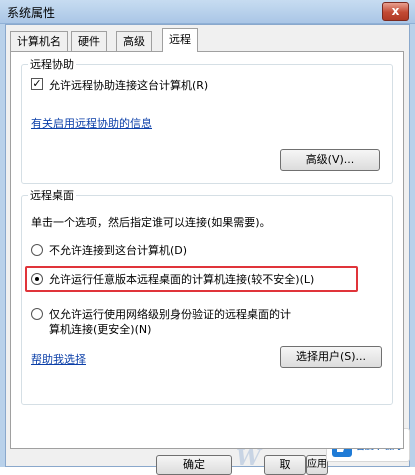  I want to click on help-me-choose-link: 帮助我选择, so click(58, 359).